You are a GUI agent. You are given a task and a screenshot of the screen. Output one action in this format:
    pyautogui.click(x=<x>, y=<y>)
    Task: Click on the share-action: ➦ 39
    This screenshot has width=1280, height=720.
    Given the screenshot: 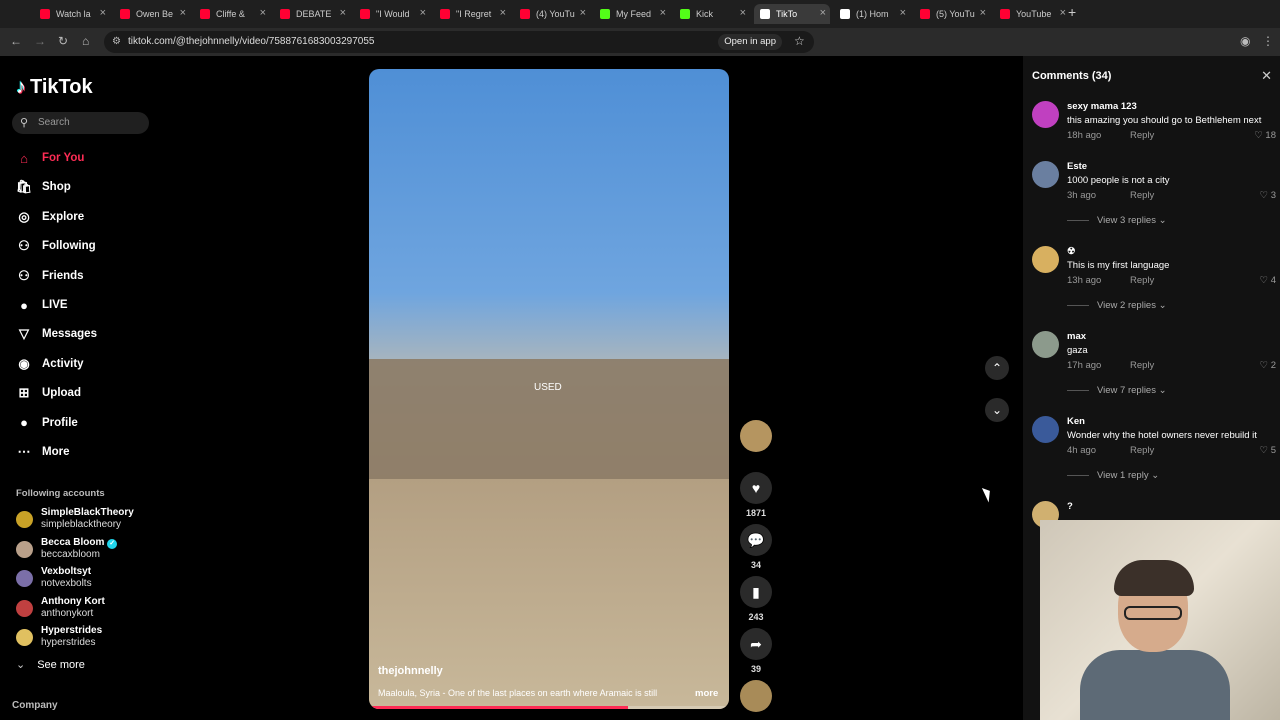 What is the action you would take?
    pyautogui.click(x=756, y=651)
    